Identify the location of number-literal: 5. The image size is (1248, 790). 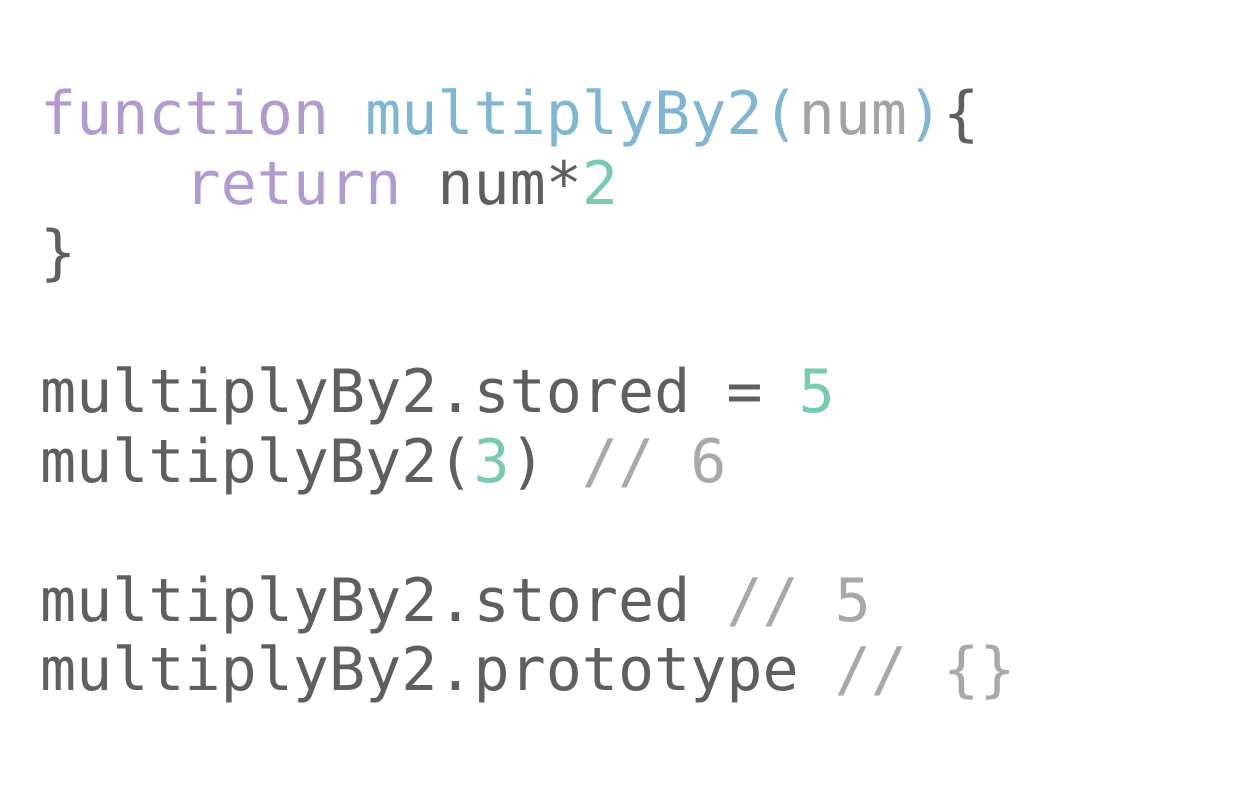
(816, 392).